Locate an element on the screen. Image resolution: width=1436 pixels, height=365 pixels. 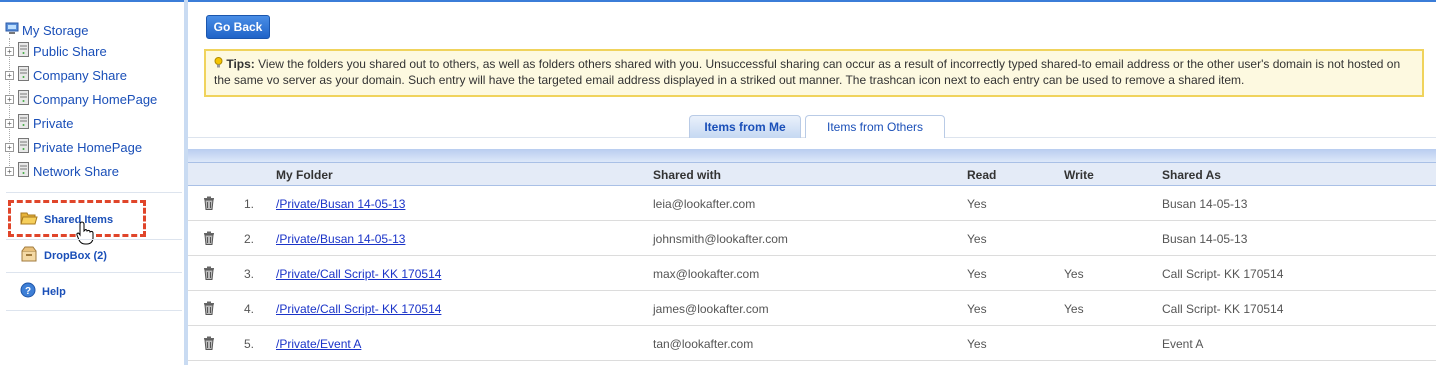
tree-item-company-homepage: + Company HomePage is located at coordinates (81, 99).